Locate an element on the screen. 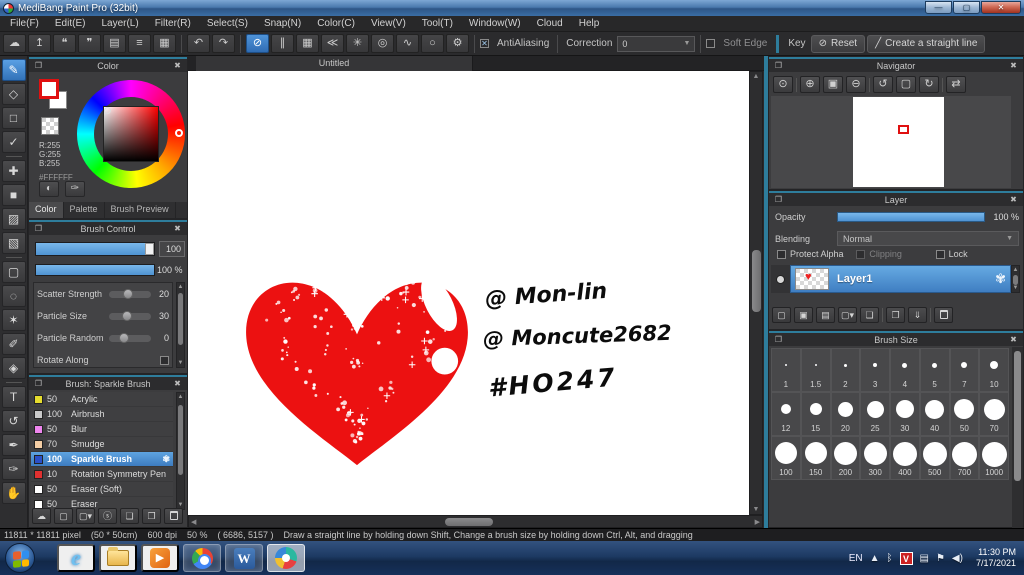 Image resolution: width=1024 pixels, height=575 pixels. opacity-slider is located at coordinates (911, 217).